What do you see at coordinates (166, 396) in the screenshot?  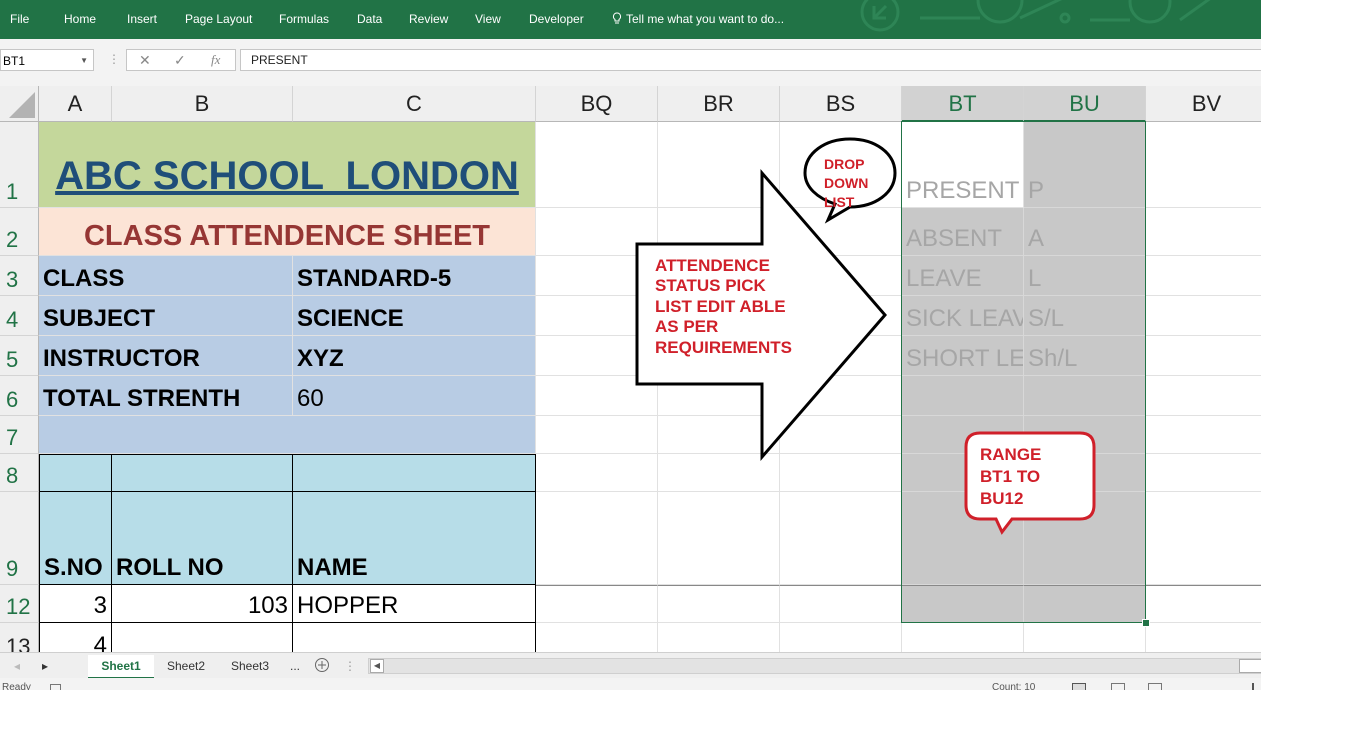 I see `info-label-strength: TOTAL STRENTH` at bounding box center [166, 396].